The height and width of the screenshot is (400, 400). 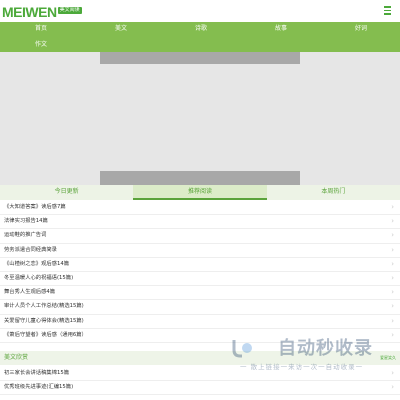 What do you see at coordinates (45, 334) in the screenshot?
I see `list-item-title: 《萧后守望者》读后感（通用6篇）` at bounding box center [45, 334].